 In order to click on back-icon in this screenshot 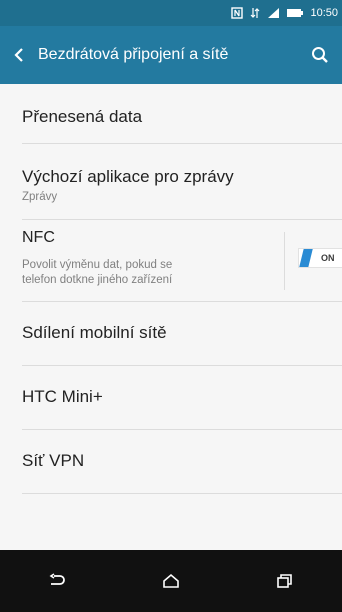, I will do `click(57, 581)`.